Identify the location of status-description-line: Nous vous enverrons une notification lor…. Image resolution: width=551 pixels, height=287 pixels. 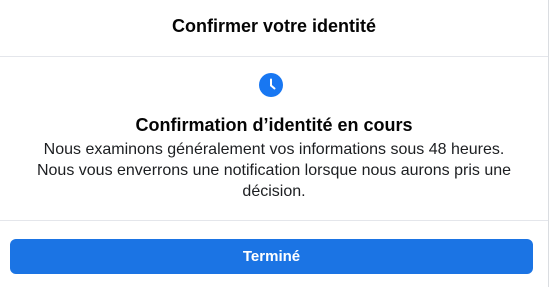
(274, 170).